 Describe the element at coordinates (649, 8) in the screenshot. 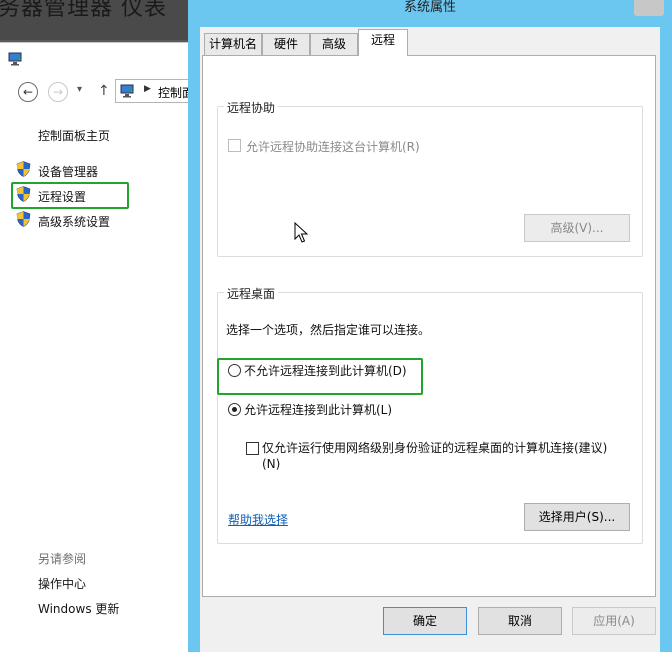

I see `close-button` at that location.